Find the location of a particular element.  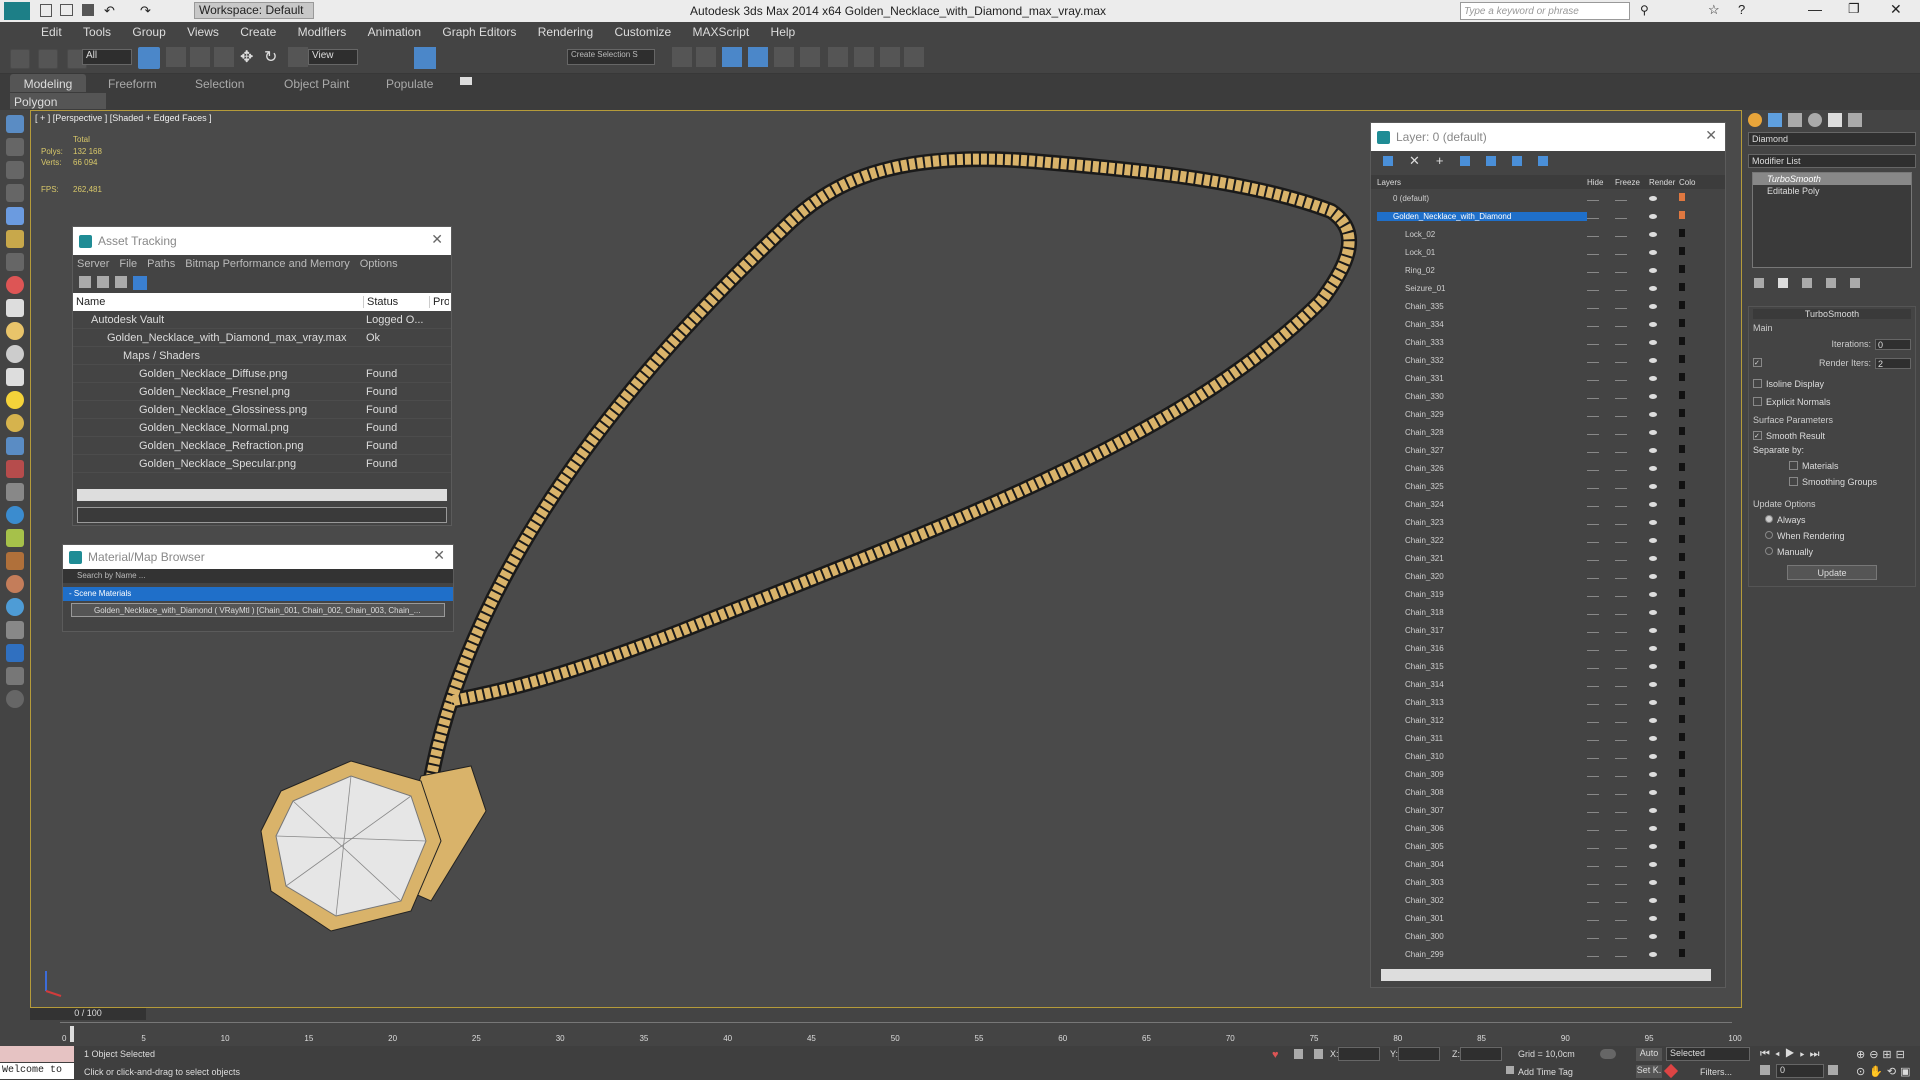

layer-row: Chain_330 is located at coordinates (1548, 396).